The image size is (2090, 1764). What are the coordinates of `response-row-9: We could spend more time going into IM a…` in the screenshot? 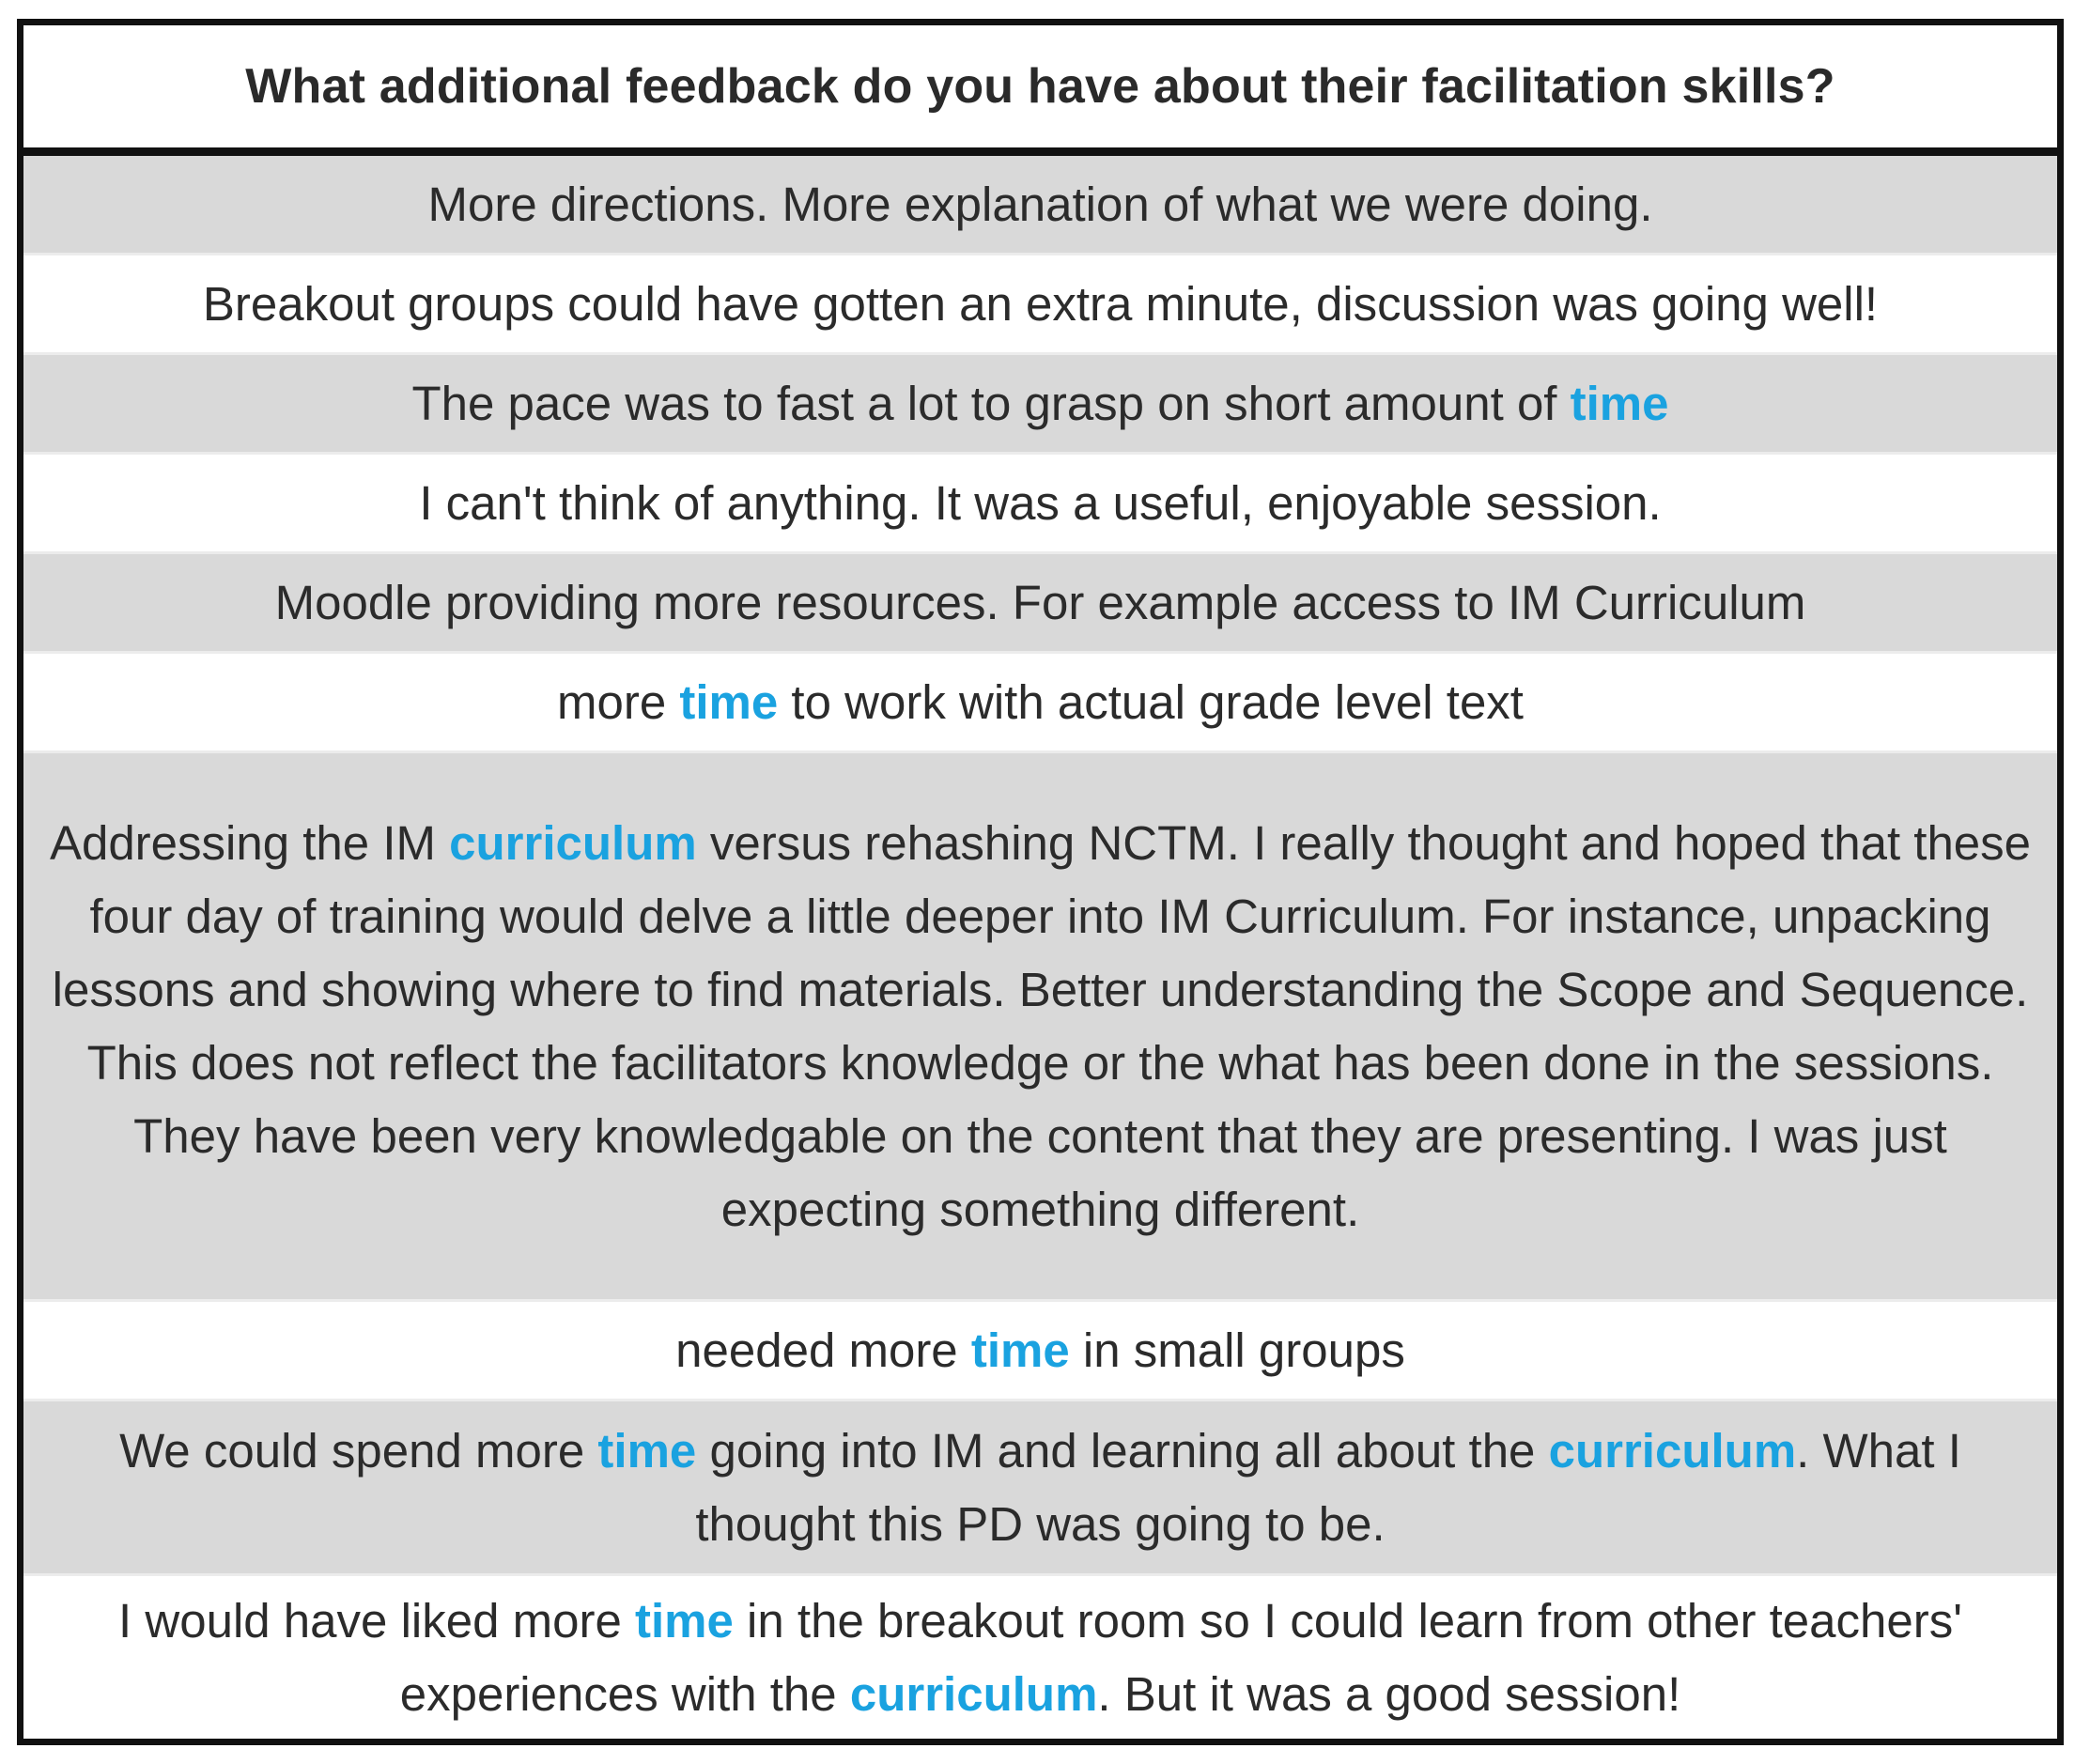 It's located at (1040, 1488).